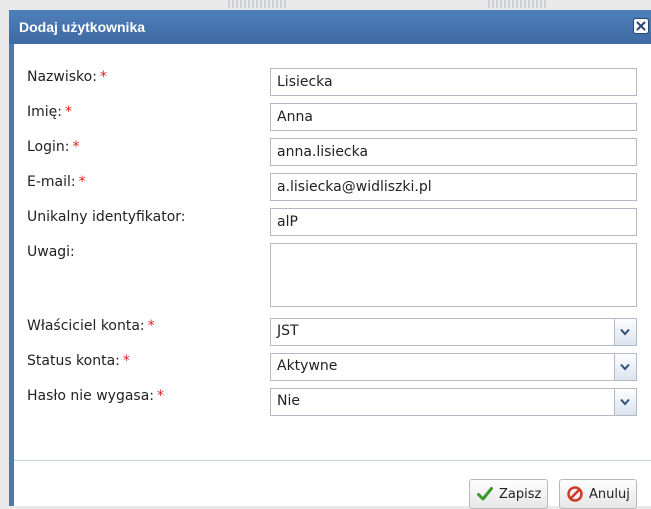 The height and width of the screenshot is (509, 651). Describe the element at coordinates (453, 187) in the screenshot. I see `email-input` at that location.